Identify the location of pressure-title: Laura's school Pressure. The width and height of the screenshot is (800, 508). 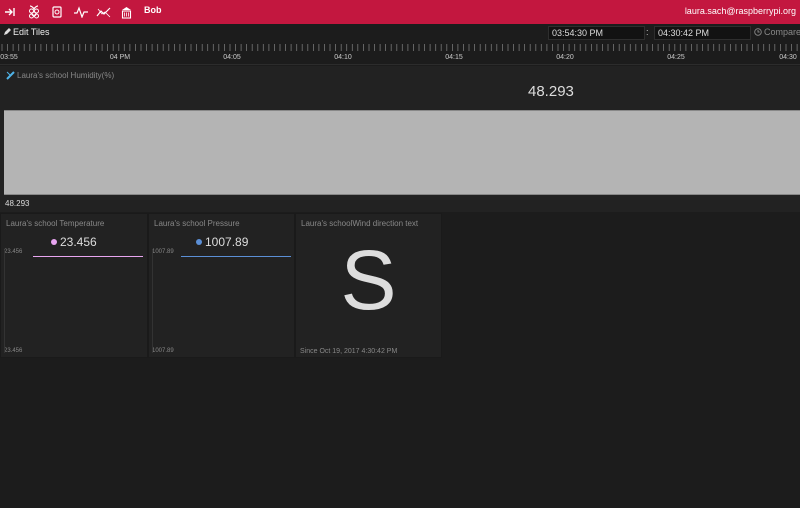
(197, 223).